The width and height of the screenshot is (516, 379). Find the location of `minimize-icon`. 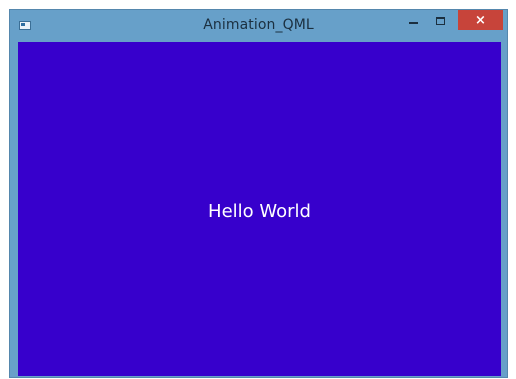

minimize-icon is located at coordinates (413, 22).